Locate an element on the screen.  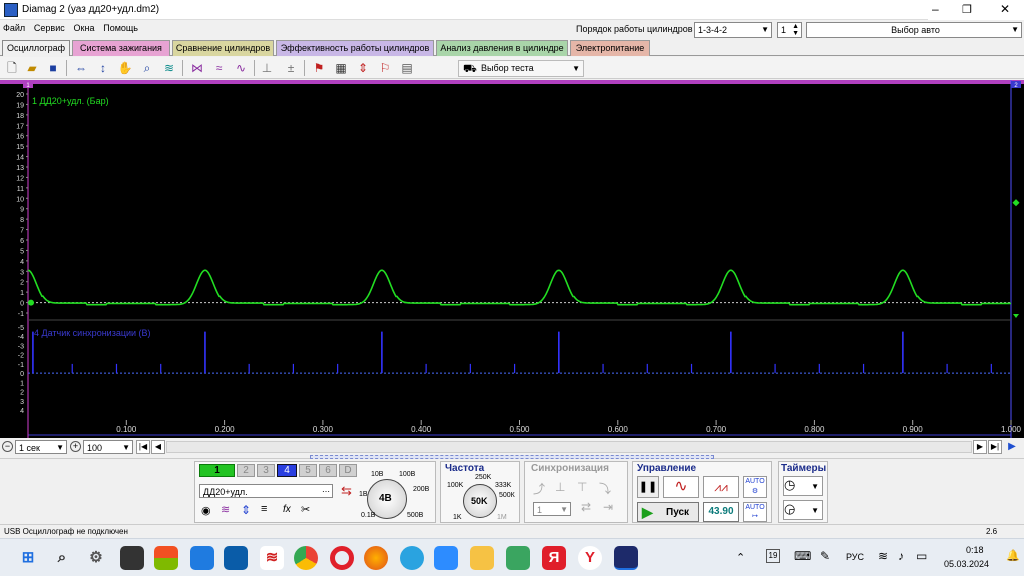
tab-oscilloscope: Осциллограф is located at coordinates (36, 48).